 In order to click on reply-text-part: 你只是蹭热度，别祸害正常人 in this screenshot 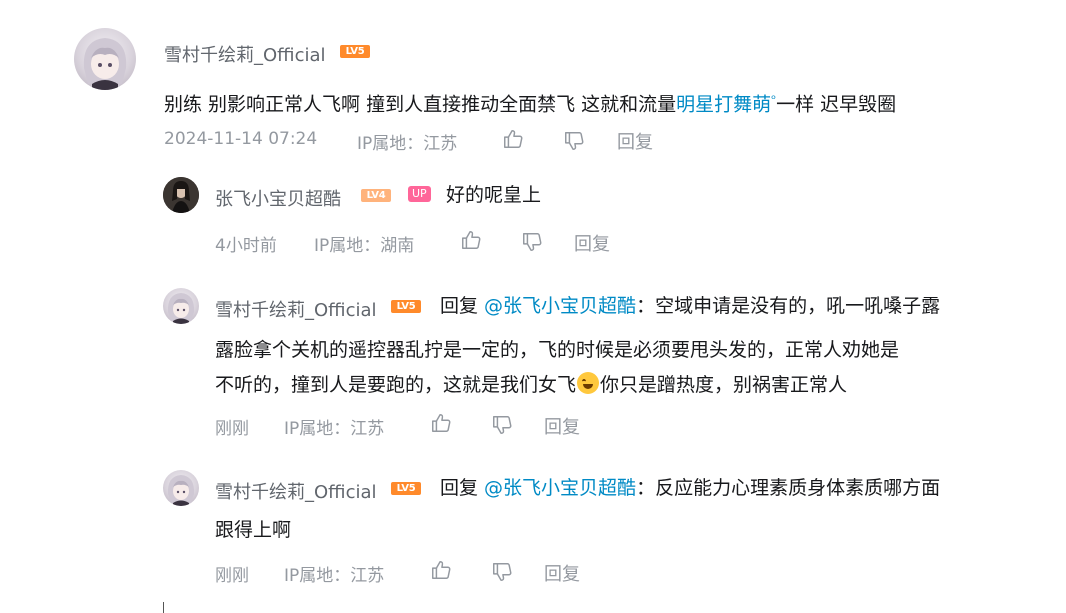, I will do `click(724, 385)`.